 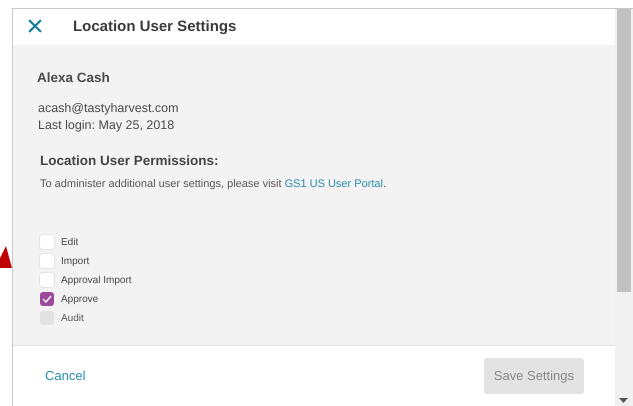 I want to click on dialog-title: Location User Settings, so click(x=154, y=26).